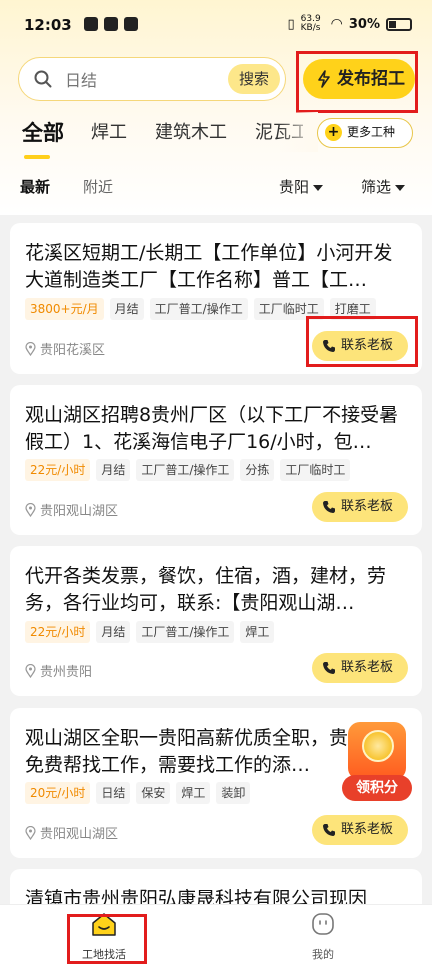  What do you see at coordinates (323, 954) in the screenshot?
I see `nav-me-label: 我的` at bounding box center [323, 954].